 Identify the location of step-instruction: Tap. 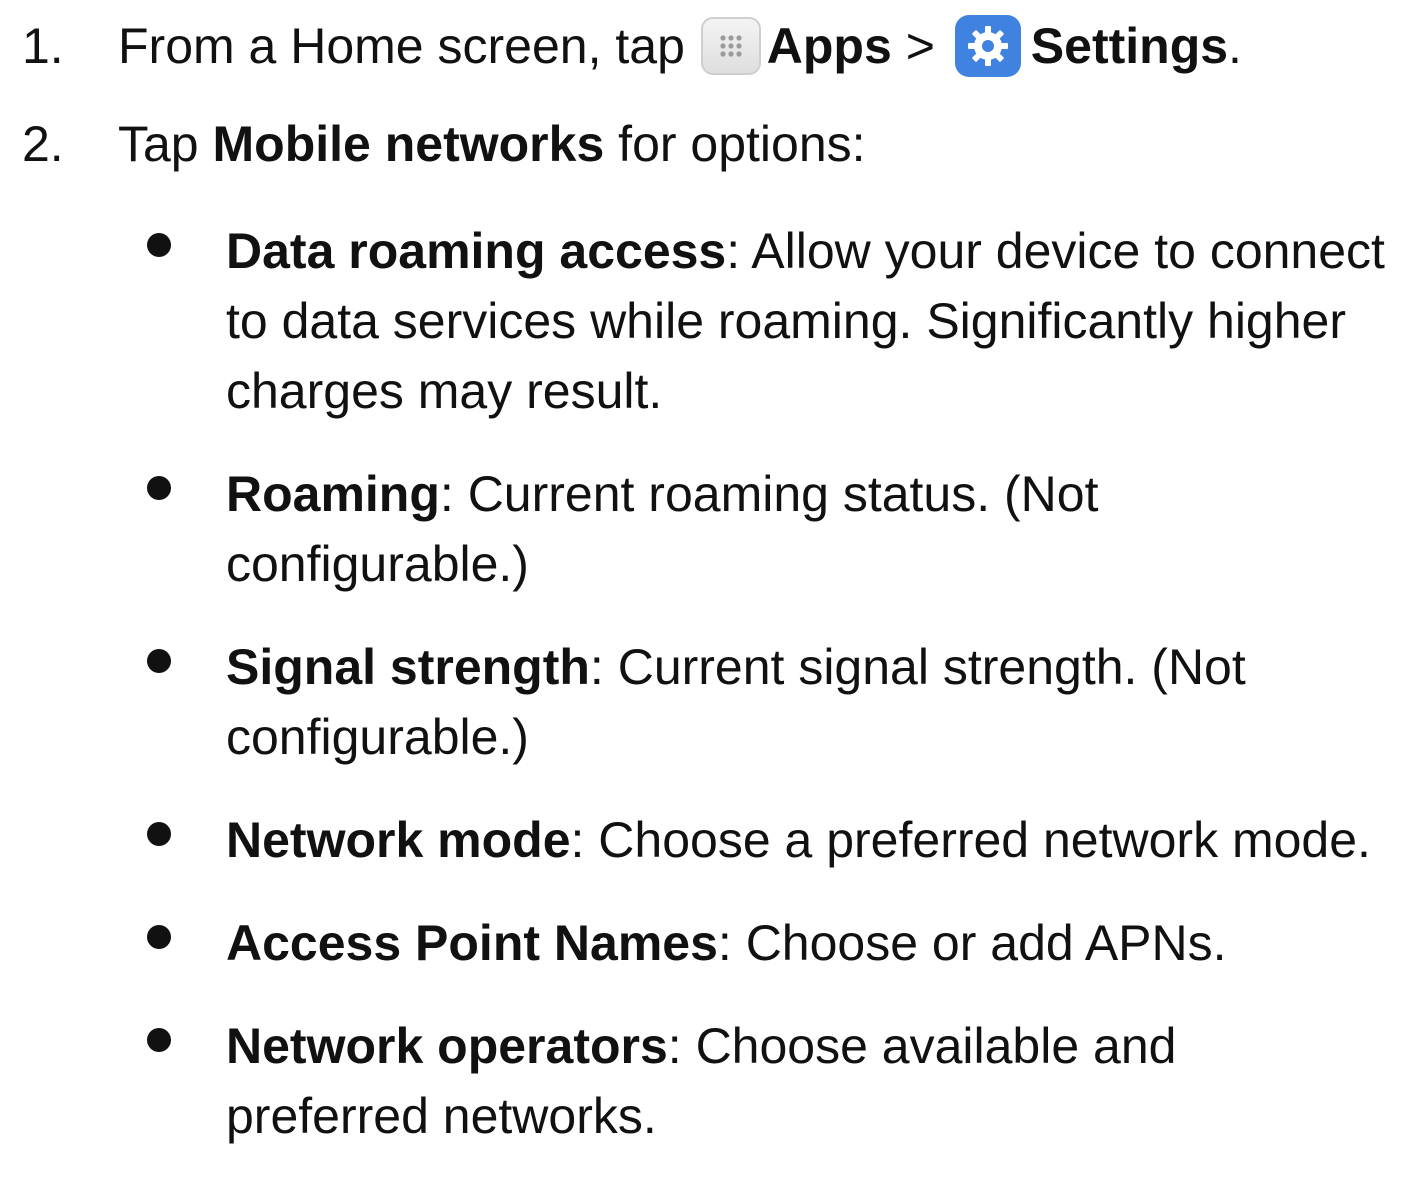
(158, 144).